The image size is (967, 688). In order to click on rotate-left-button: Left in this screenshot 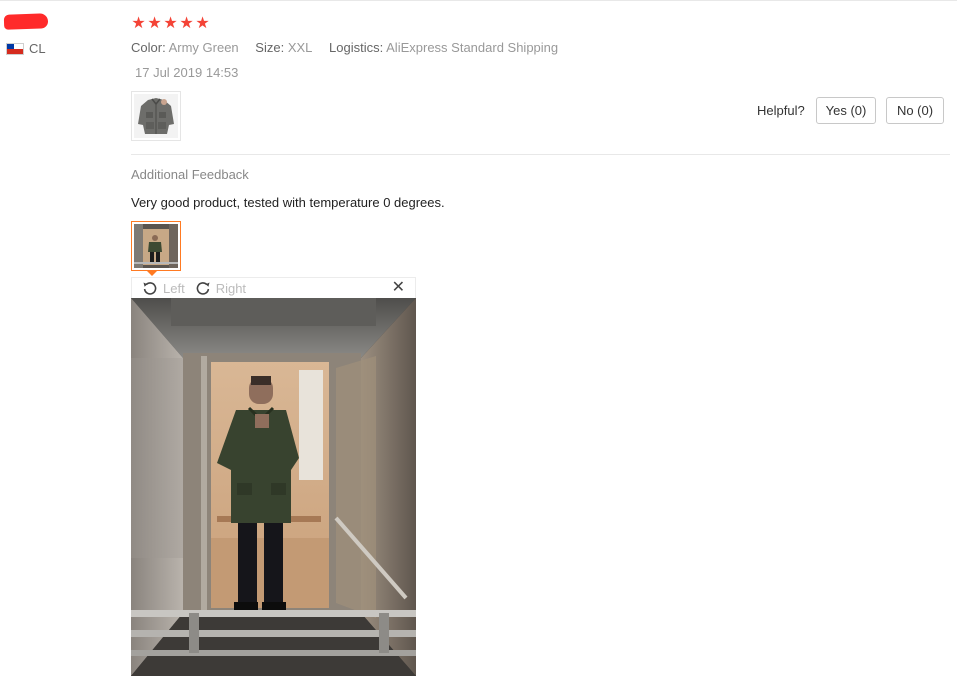, I will do `click(163, 288)`.